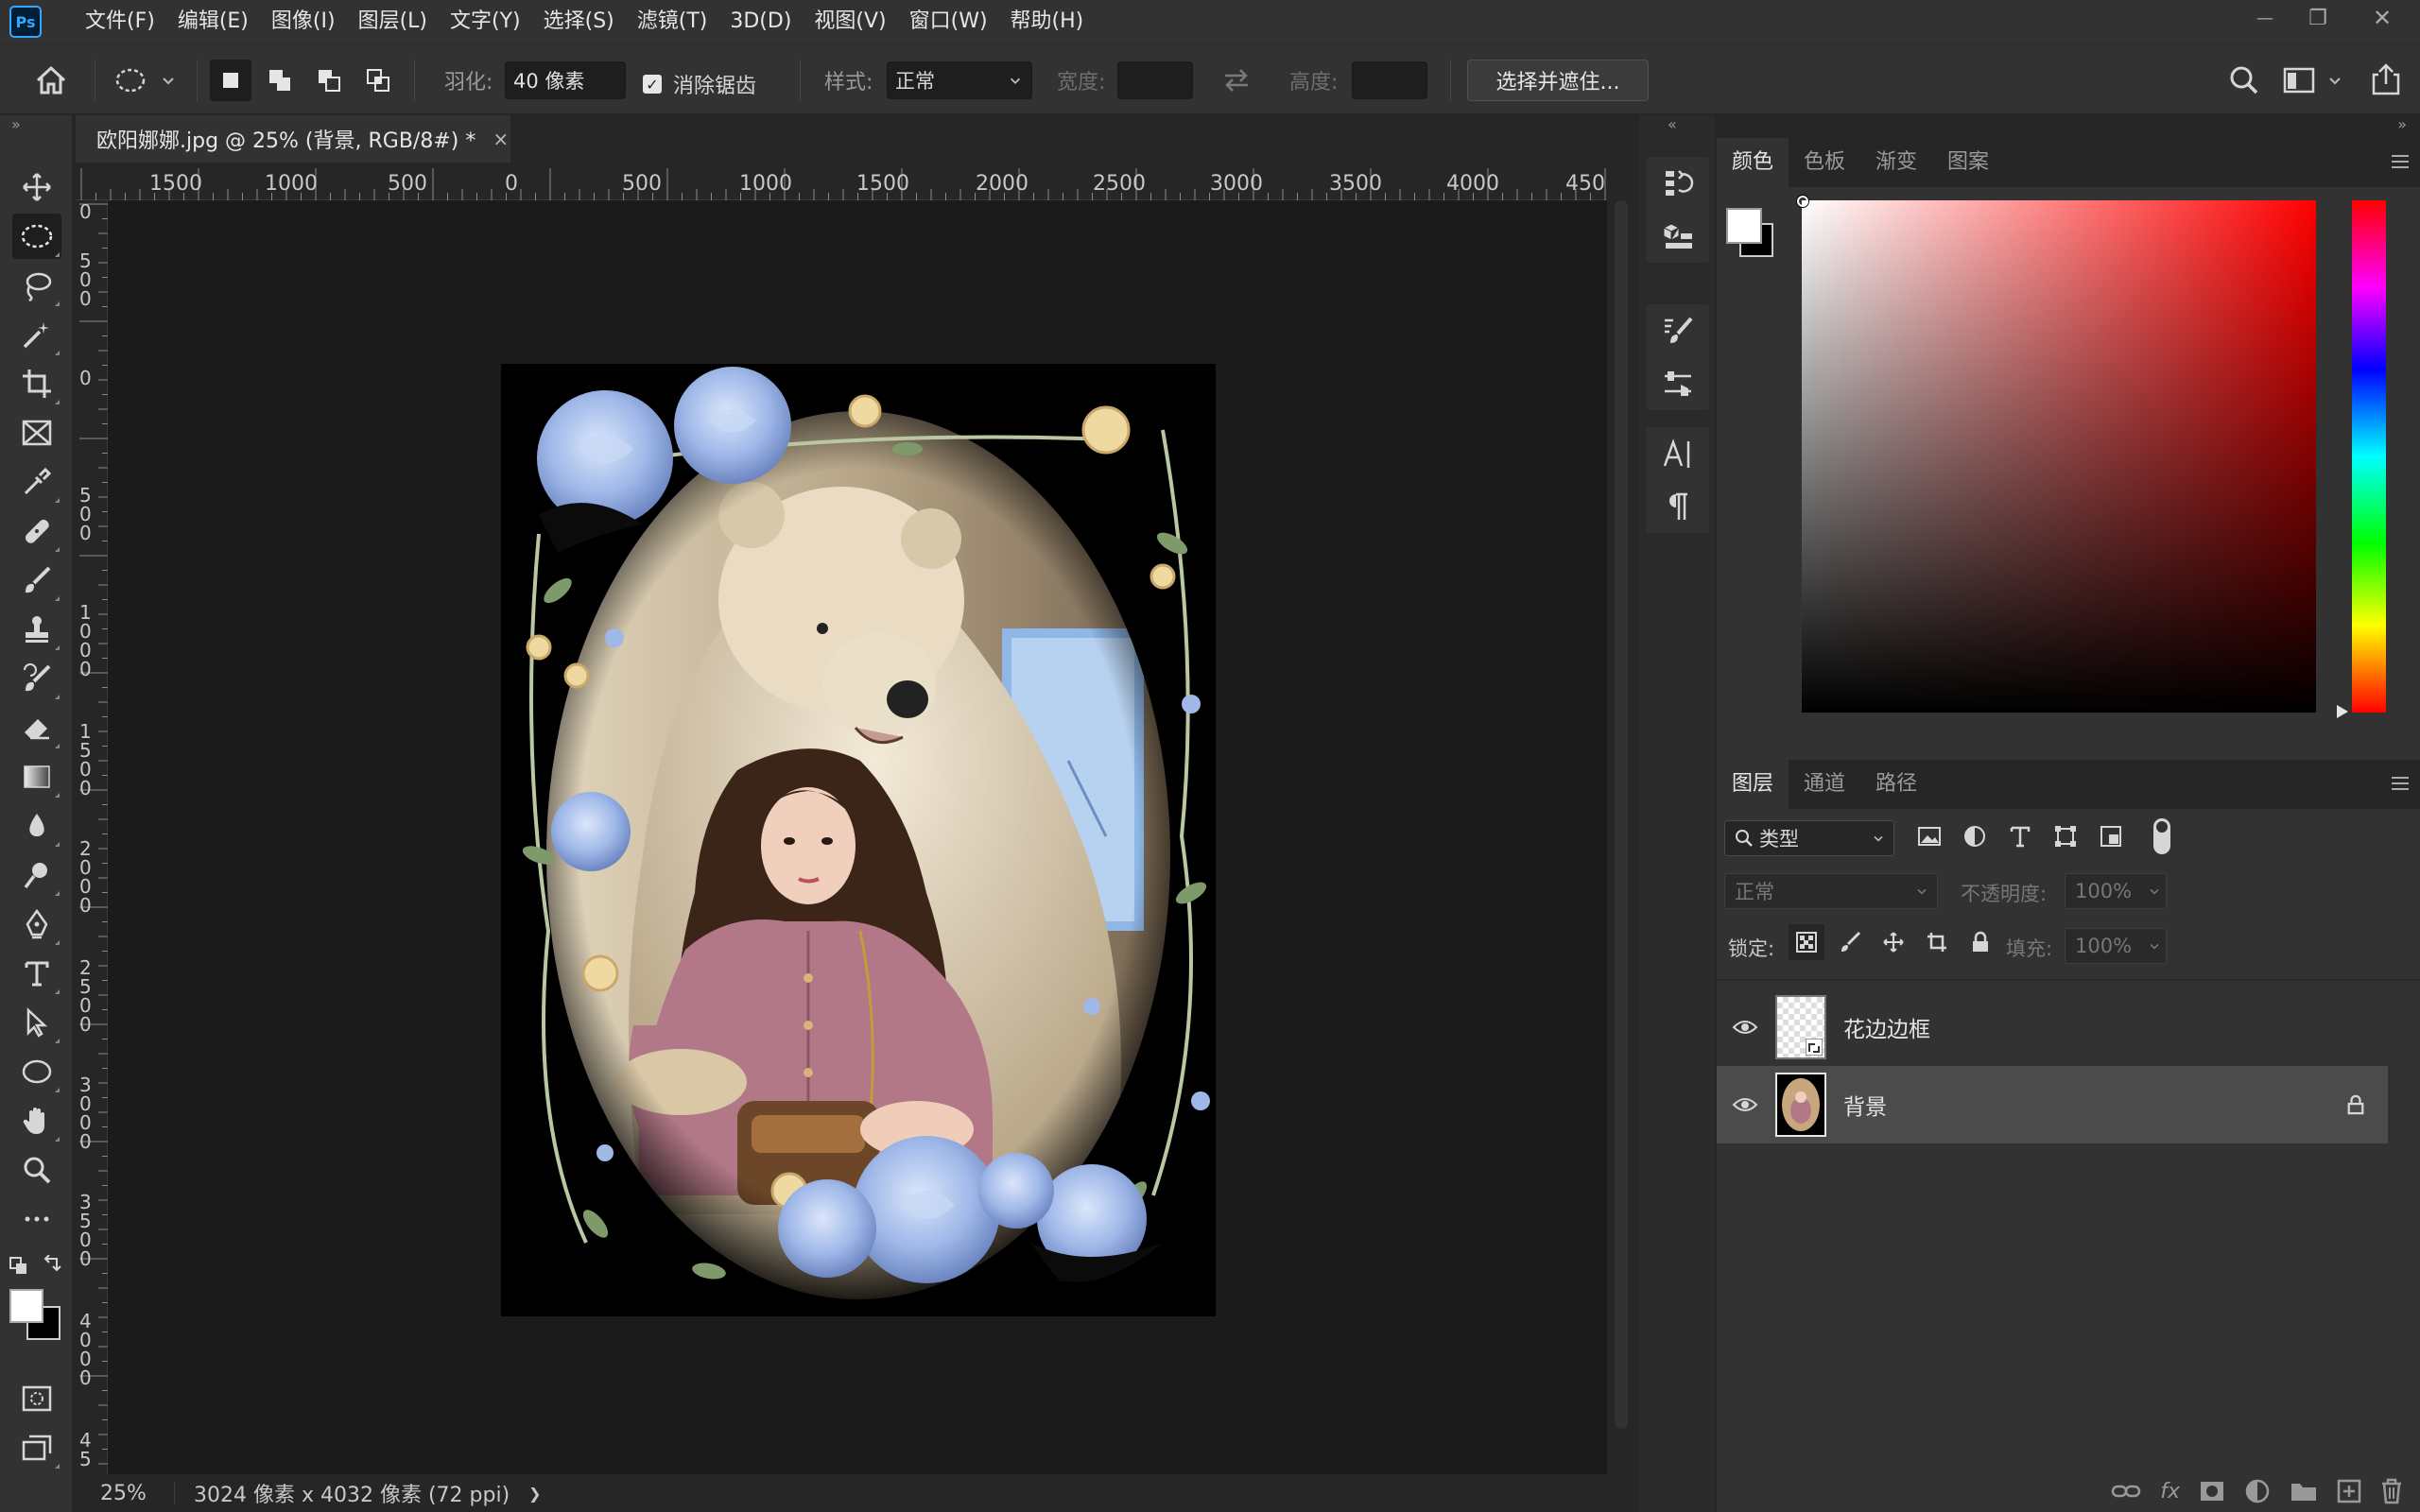 The width and height of the screenshot is (2420, 1512). I want to click on pixel-layer-filter-icon, so click(1929, 836).